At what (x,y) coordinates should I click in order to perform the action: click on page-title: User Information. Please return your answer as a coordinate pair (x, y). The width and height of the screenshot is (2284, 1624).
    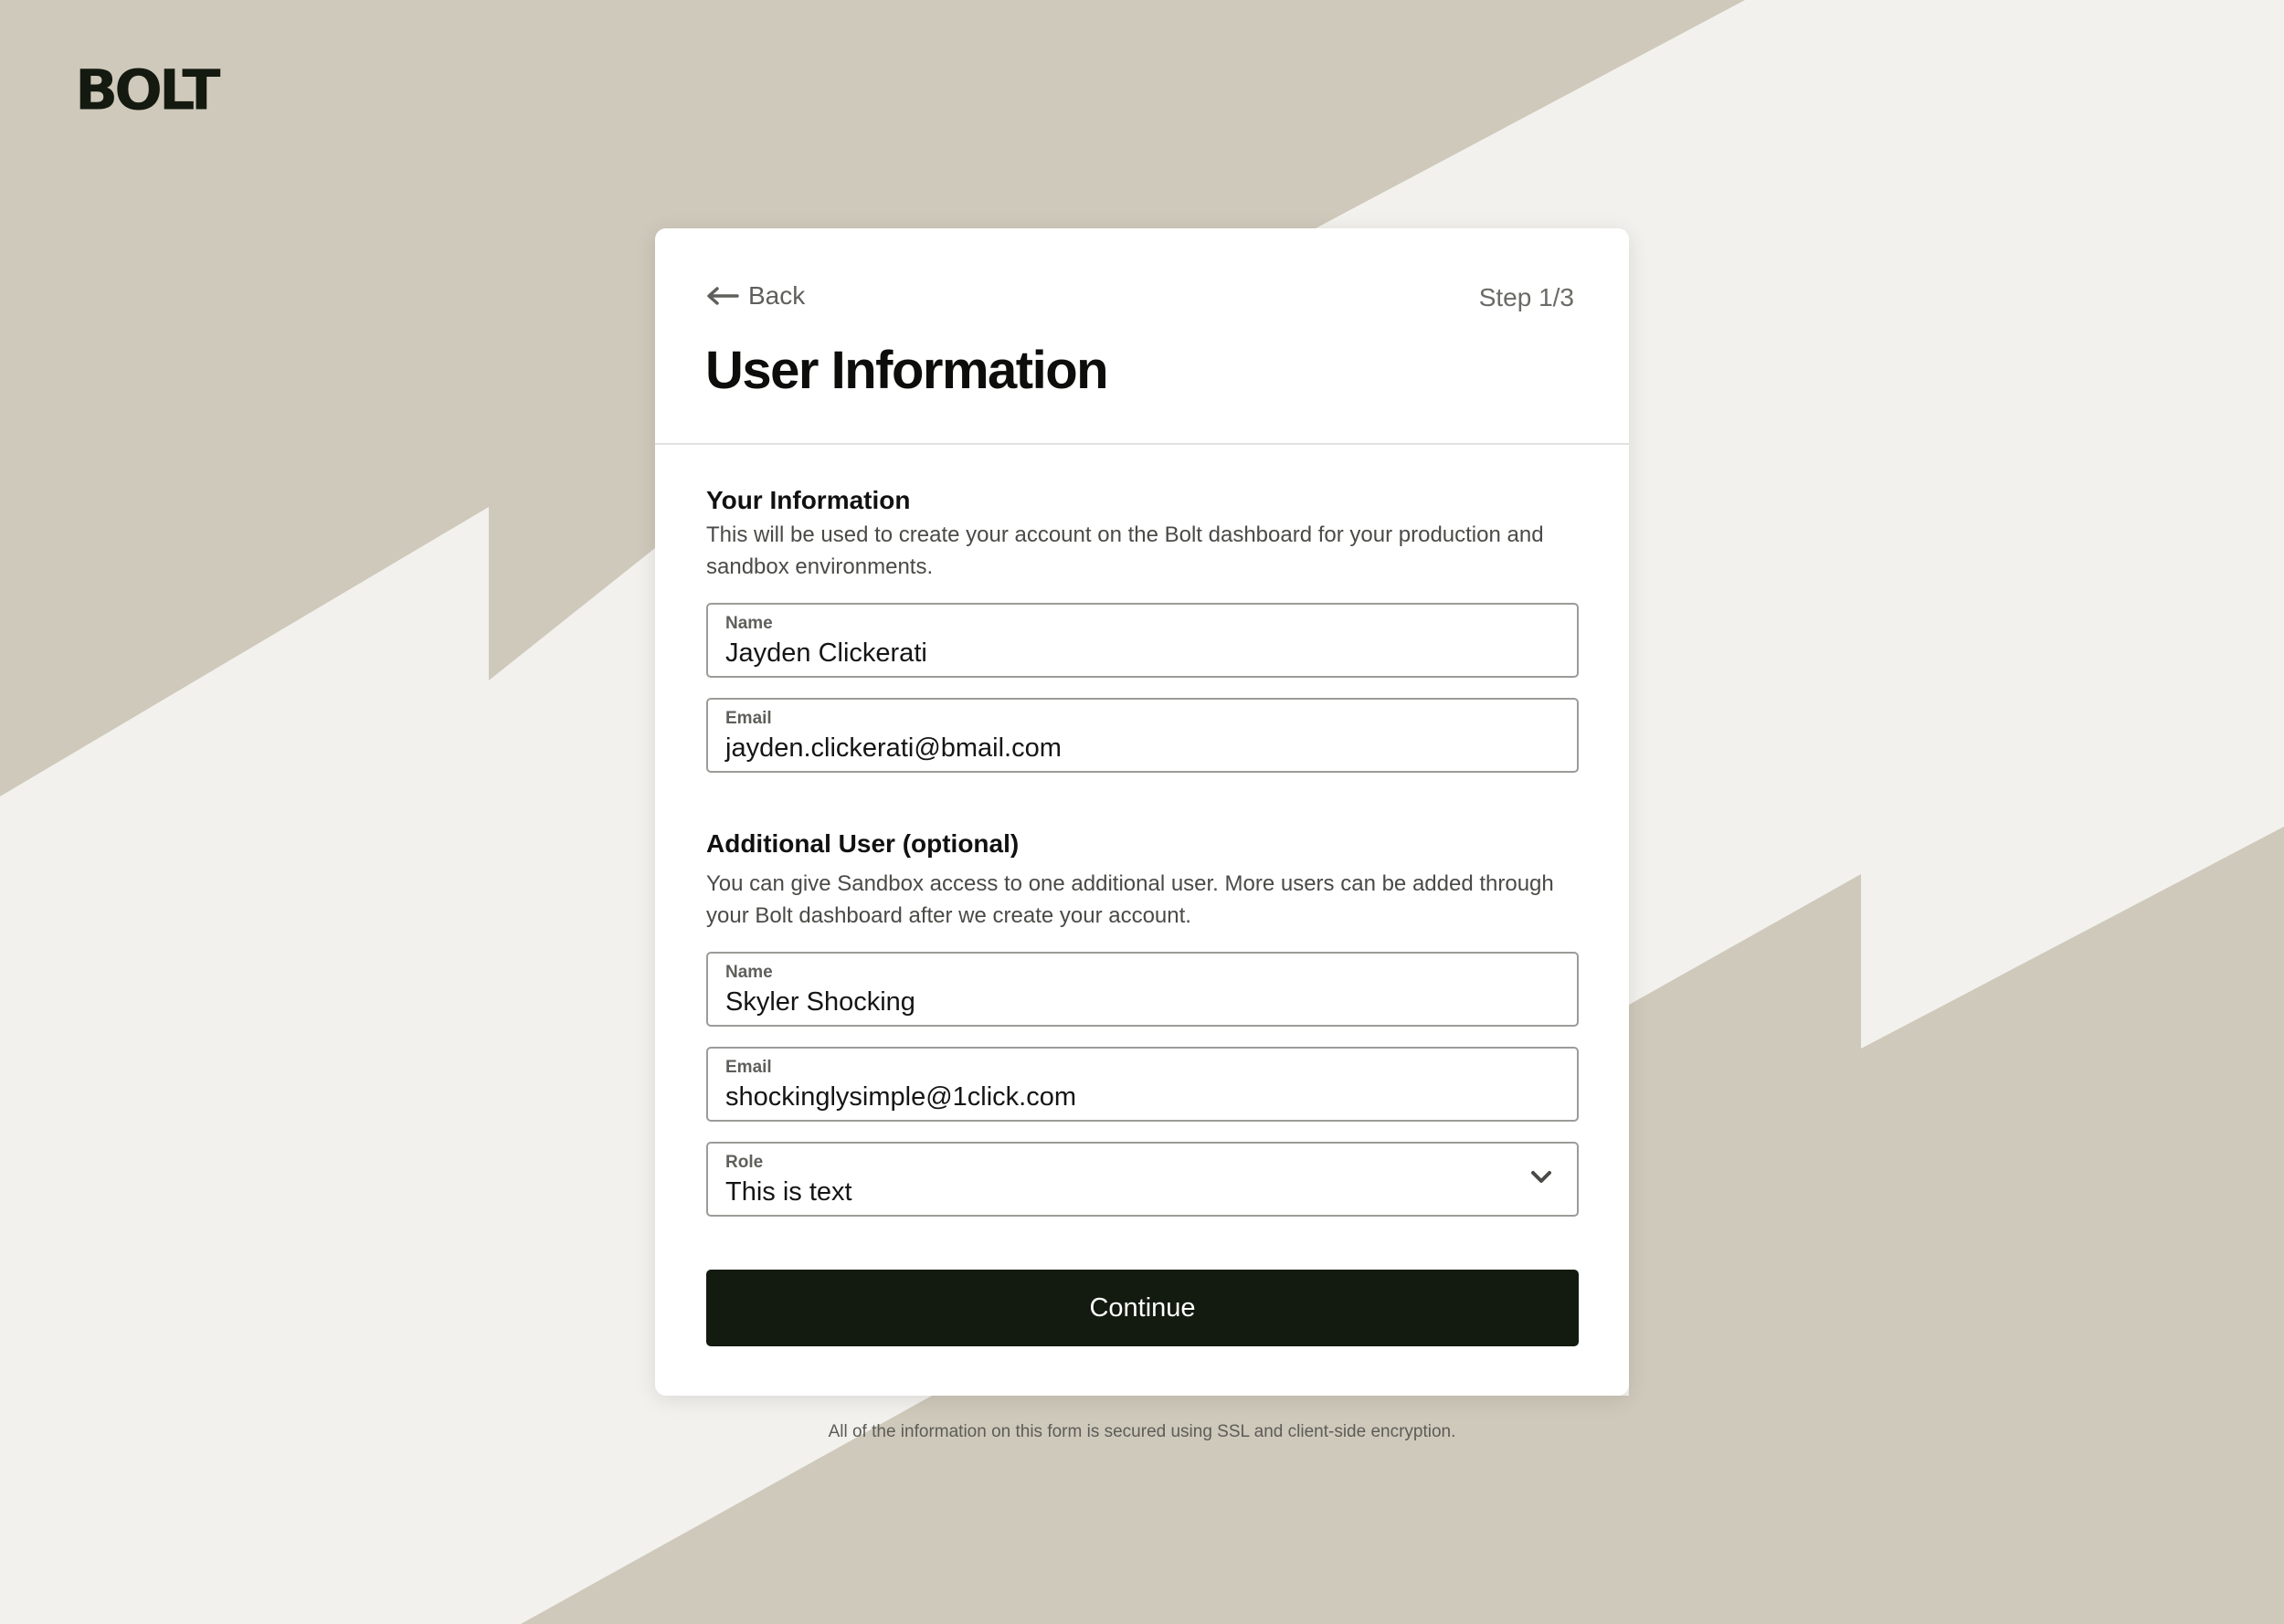
    Looking at the image, I should click on (907, 370).